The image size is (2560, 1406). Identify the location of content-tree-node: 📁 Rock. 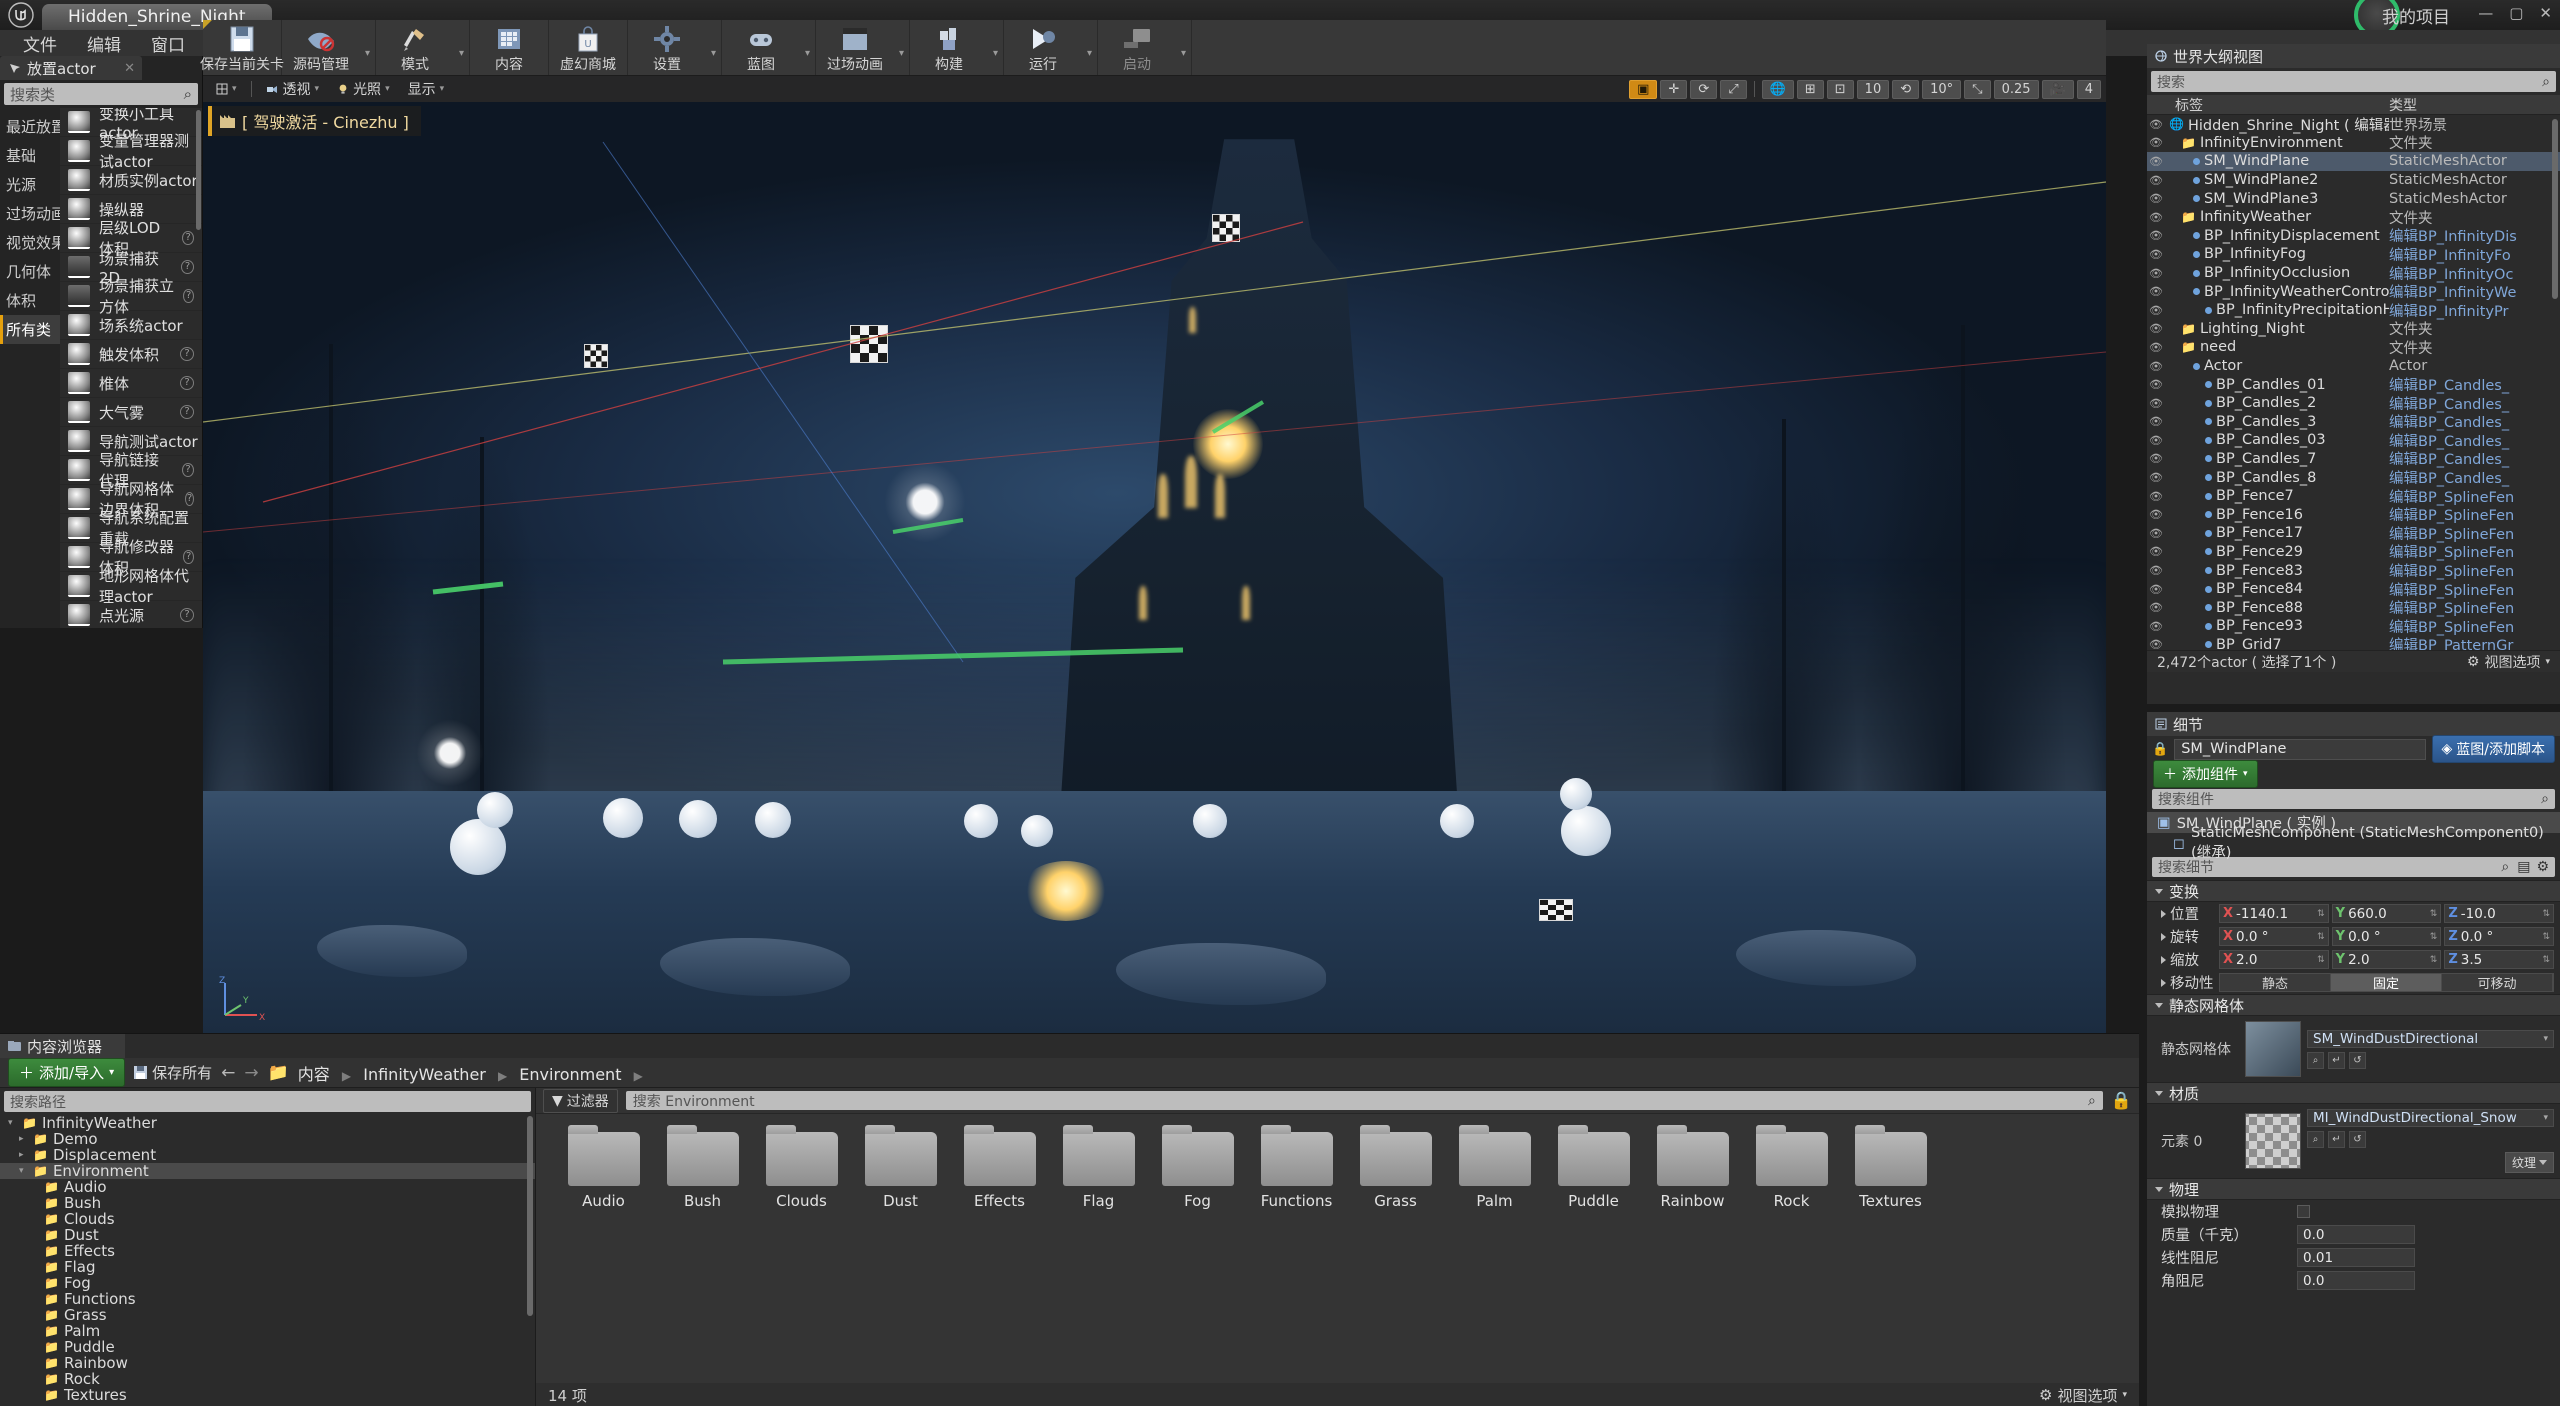
(267, 1379).